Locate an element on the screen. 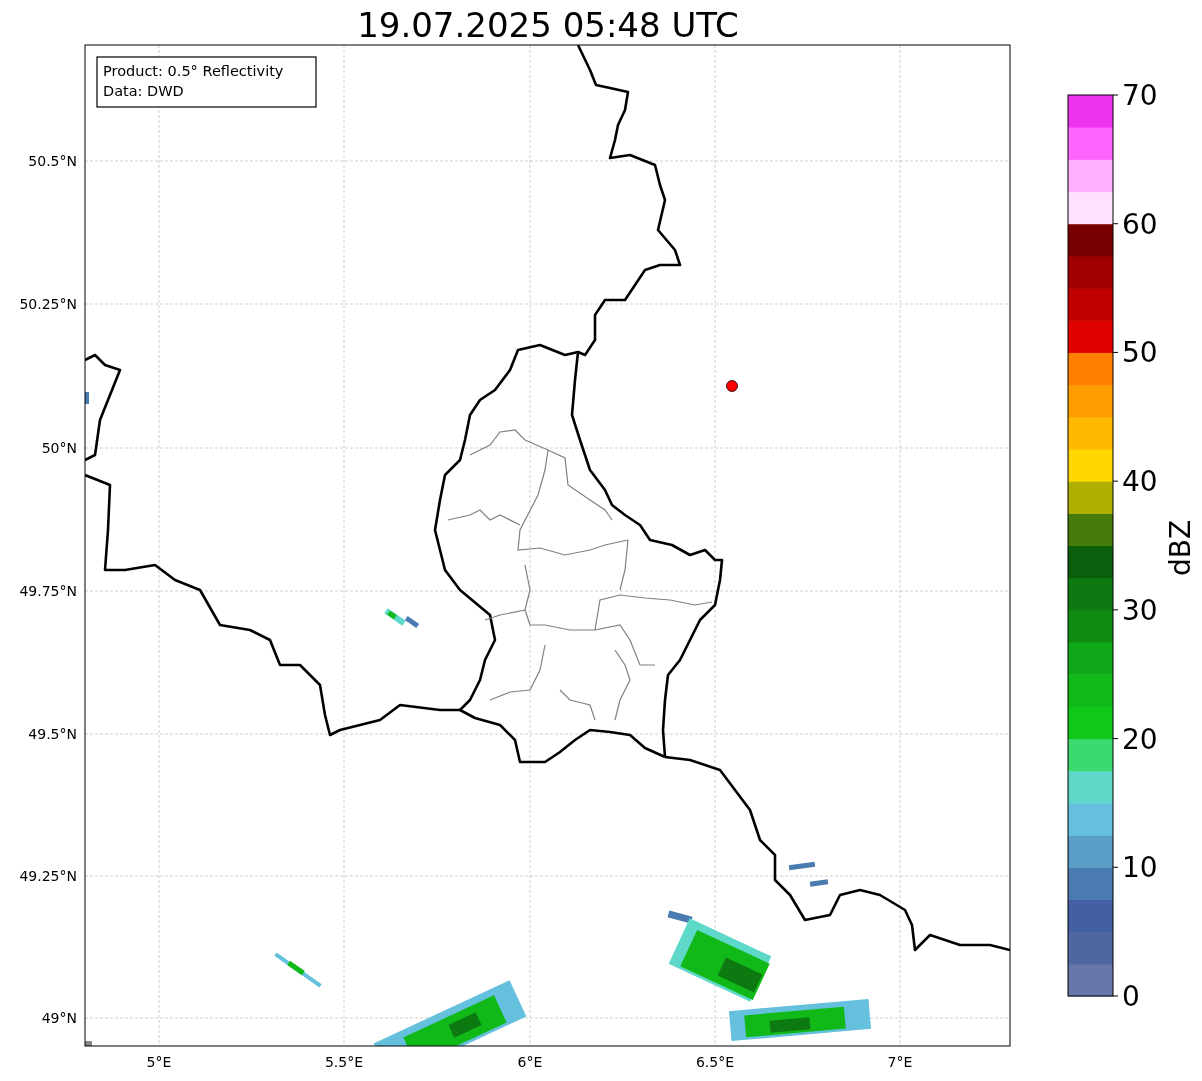  latitude-label: 49.25°N is located at coordinates (48, 876).